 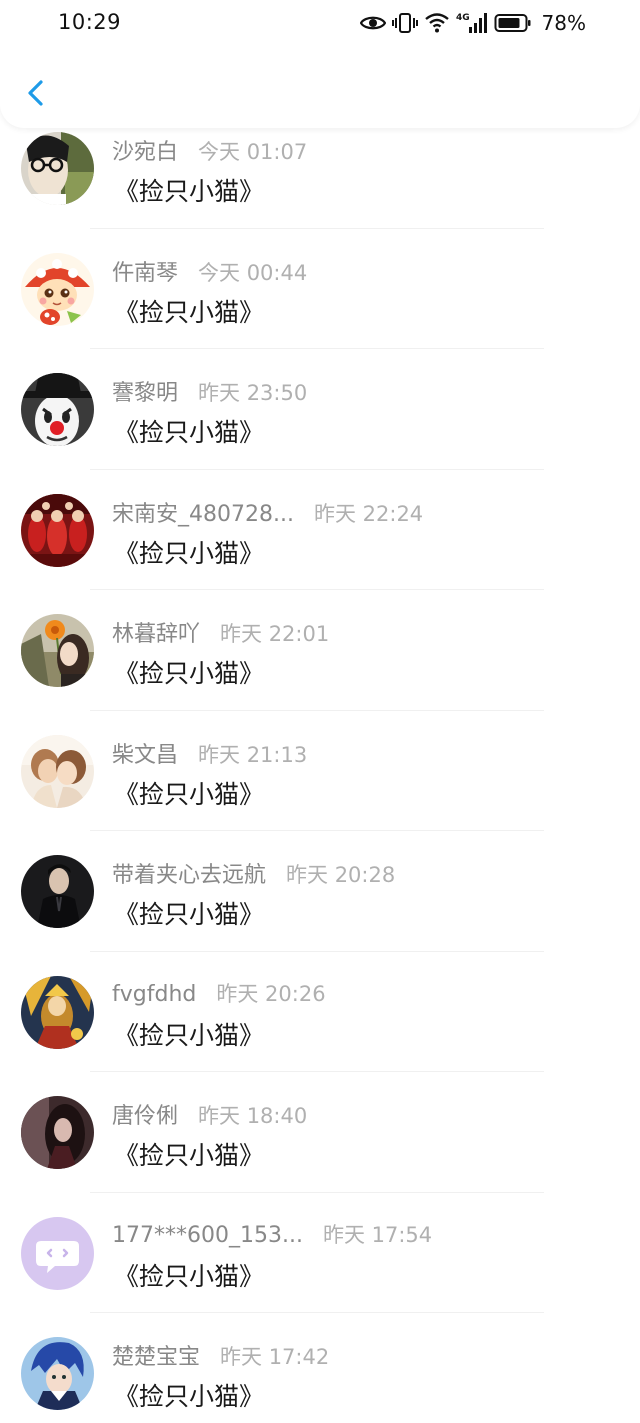 What do you see at coordinates (320, 1121) in the screenshot?
I see `list-item: 唐伶俐 昨天 18:40 《捡只小猫》` at bounding box center [320, 1121].